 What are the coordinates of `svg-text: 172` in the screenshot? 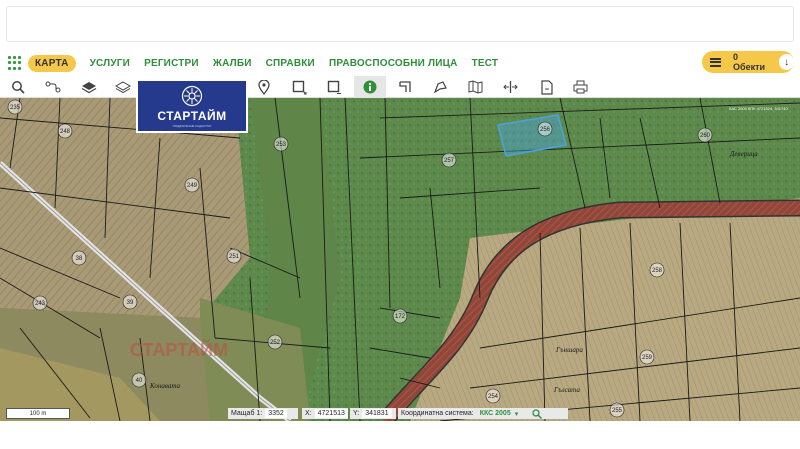 It's located at (400, 317).